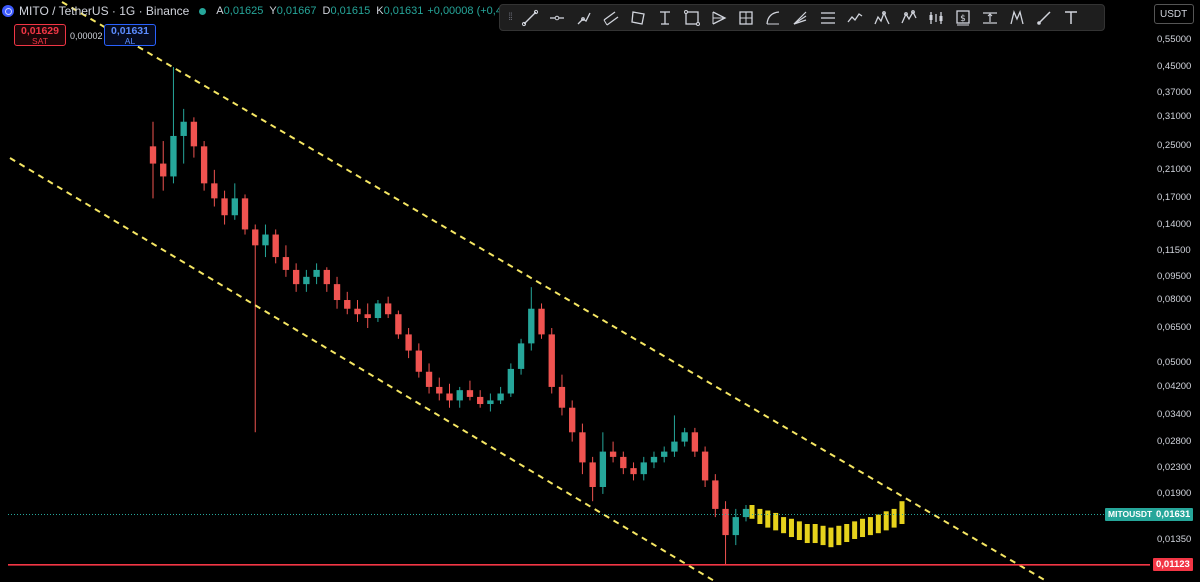 This screenshot has width=1200, height=582. I want to click on polyline-tool-icon, so click(584, 18).